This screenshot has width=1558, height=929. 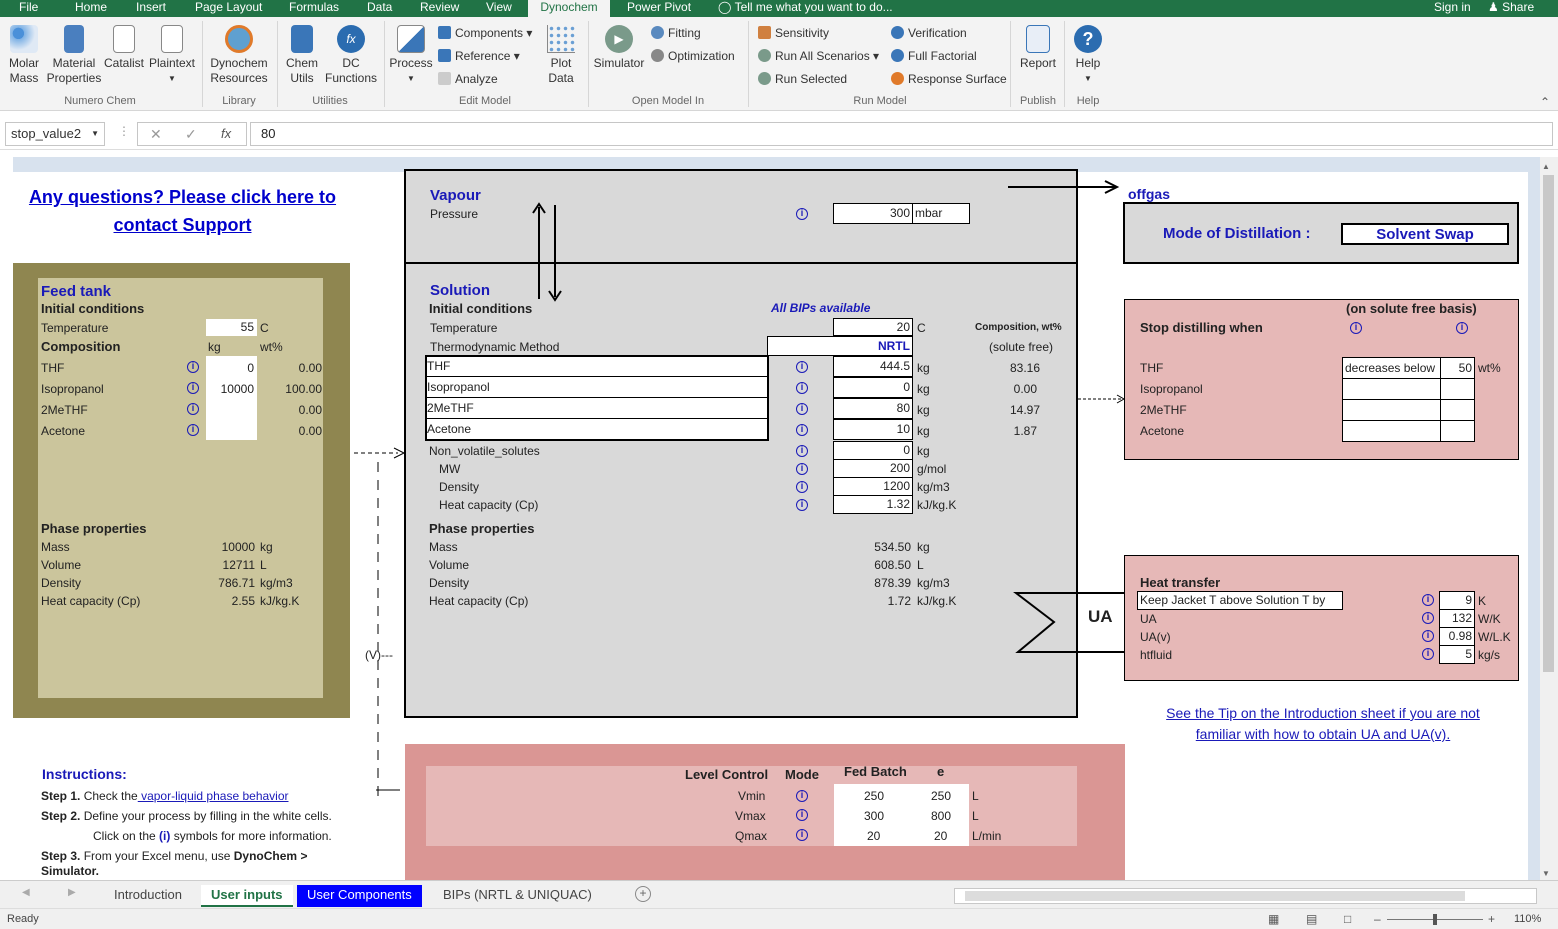 What do you see at coordinates (1452, 8) in the screenshot?
I see `sign-in-link: Sign in` at bounding box center [1452, 8].